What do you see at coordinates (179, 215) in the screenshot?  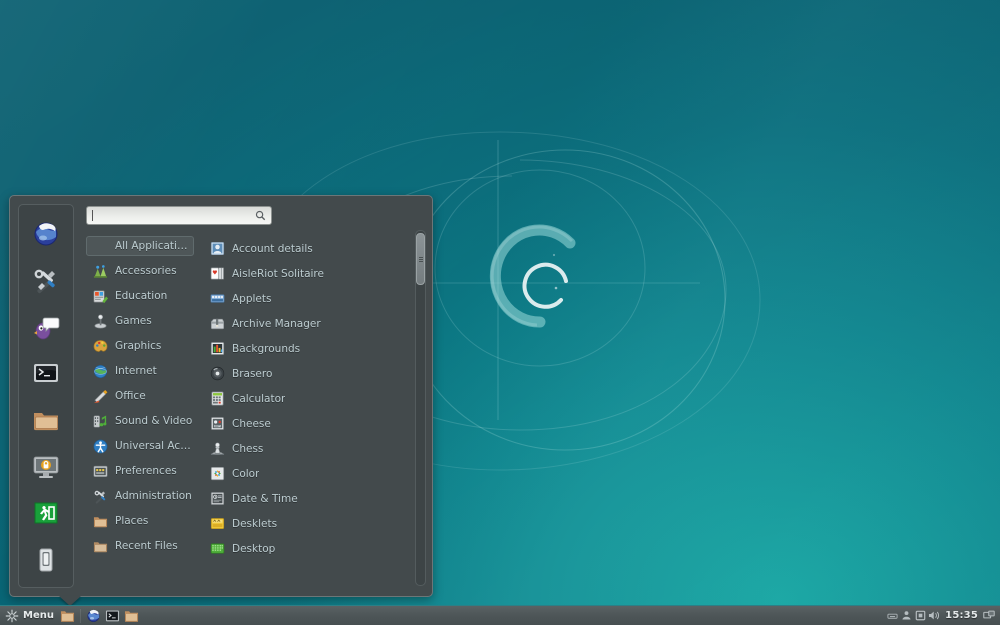 I see `search-input` at bounding box center [179, 215].